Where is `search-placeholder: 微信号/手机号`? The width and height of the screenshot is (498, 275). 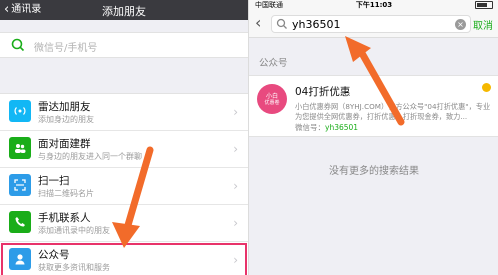 search-placeholder: 微信号/手机号 is located at coordinates (66, 48).